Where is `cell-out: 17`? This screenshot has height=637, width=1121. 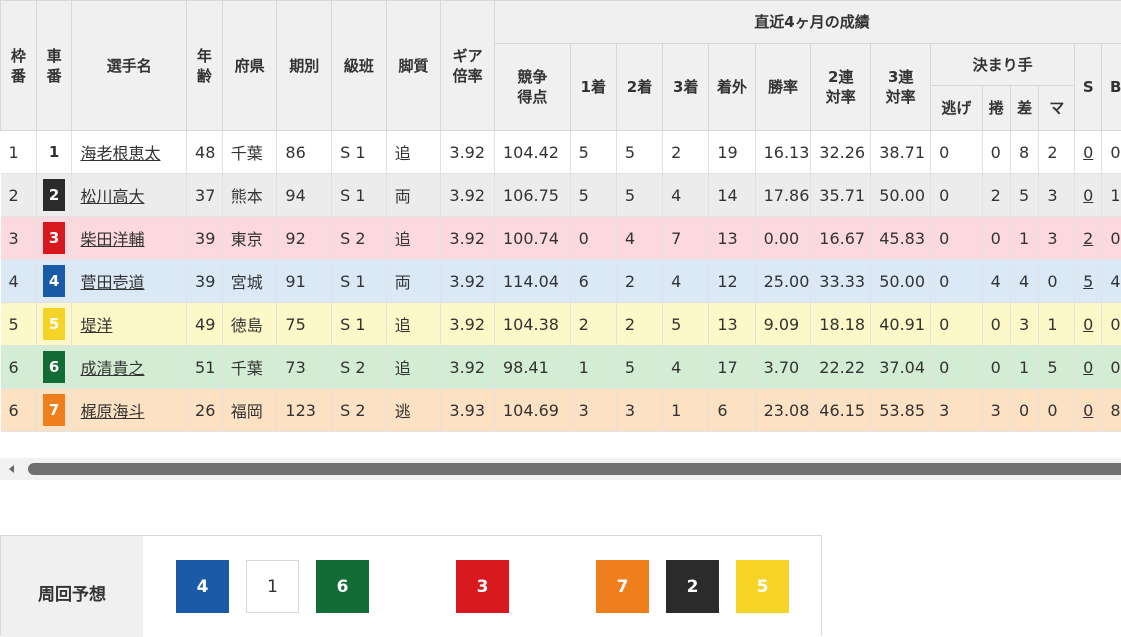 cell-out: 17 is located at coordinates (732, 367).